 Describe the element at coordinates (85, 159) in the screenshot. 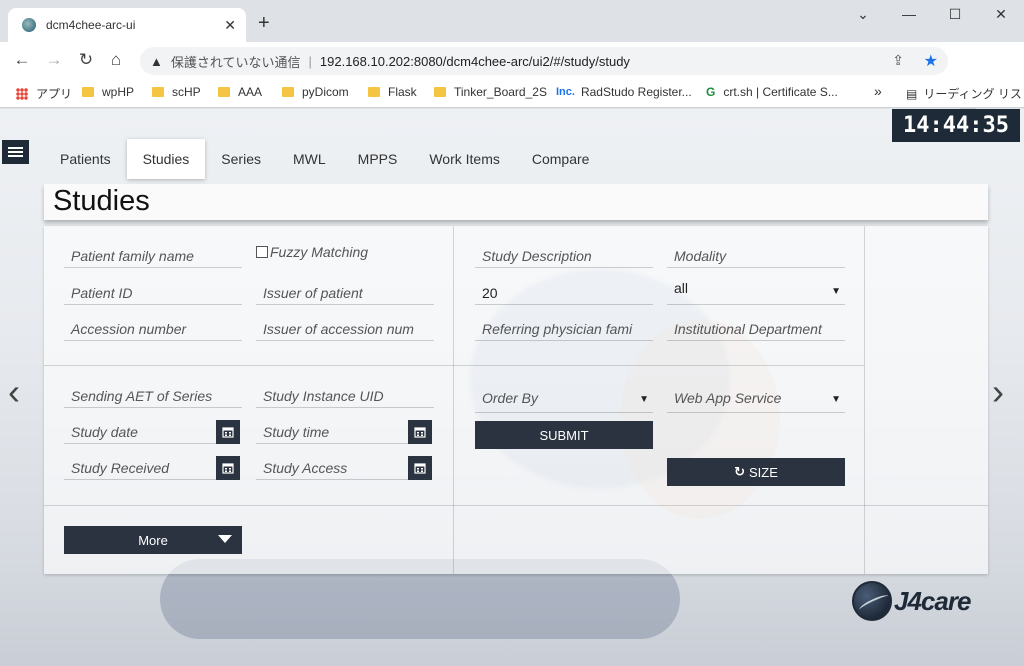

I see `tab-patients: Patients` at that location.